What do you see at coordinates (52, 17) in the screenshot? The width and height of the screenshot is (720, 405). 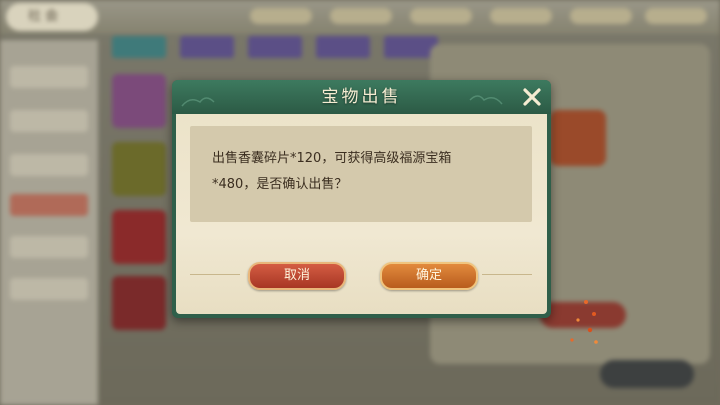 I see `back-button: 社 会` at bounding box center [52, 17].